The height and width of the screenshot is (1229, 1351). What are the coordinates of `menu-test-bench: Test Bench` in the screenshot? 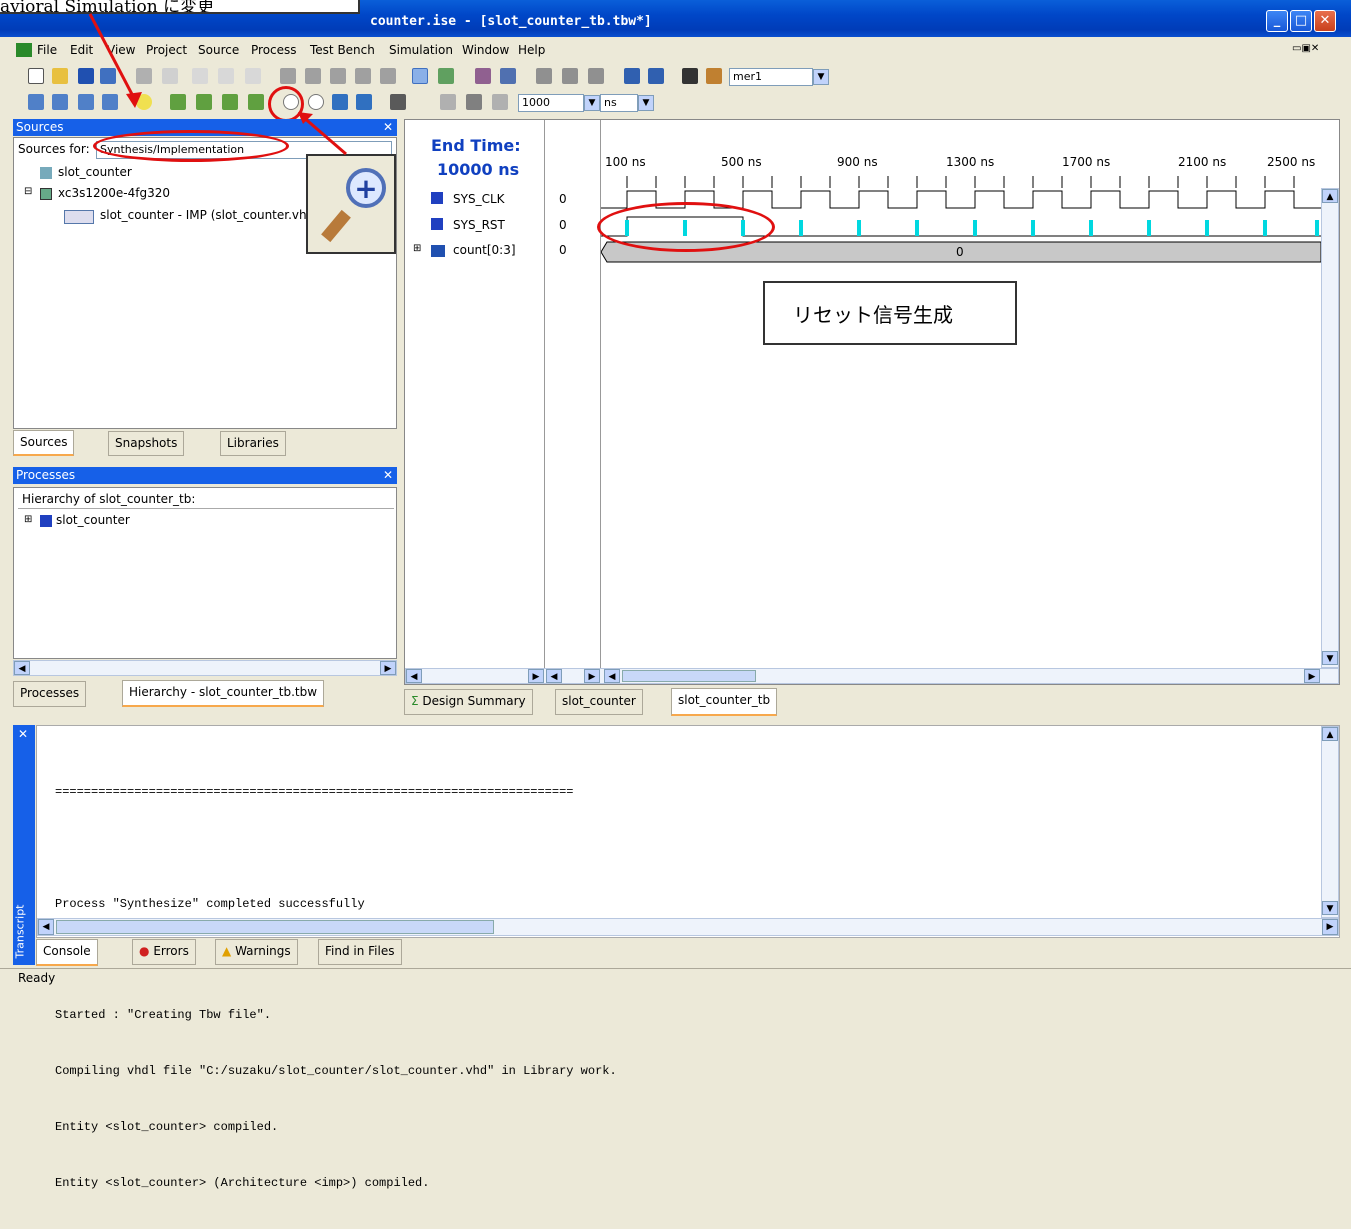 It's located at (342, 50).